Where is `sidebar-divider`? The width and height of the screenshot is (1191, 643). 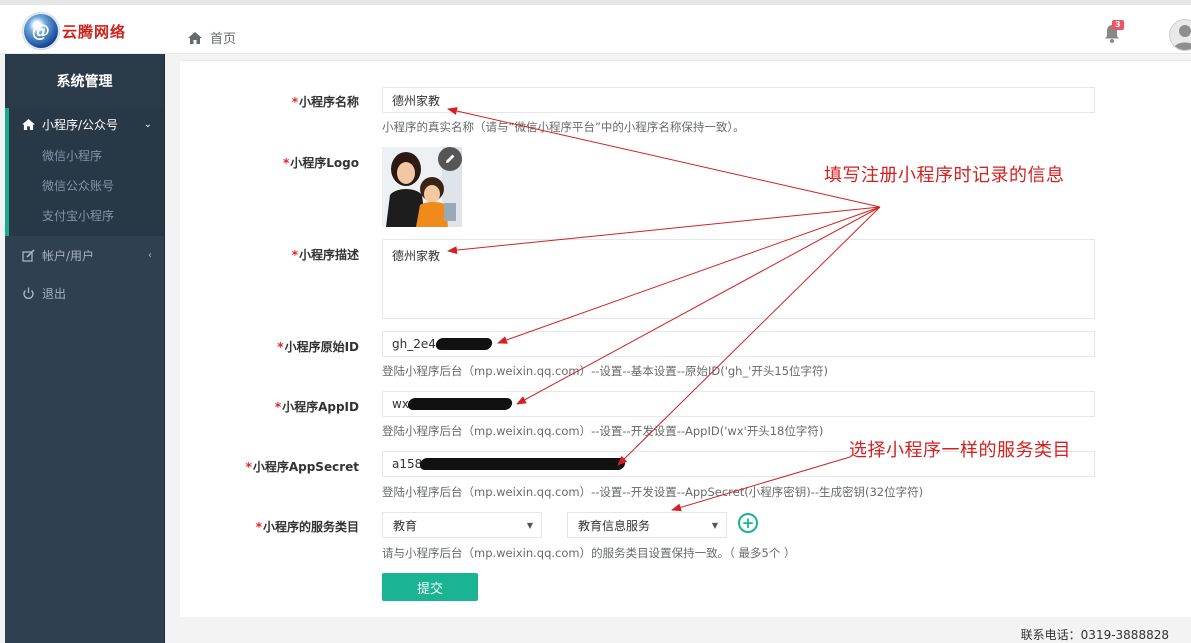 sidebar-divider is located at coordinates (164, 348).